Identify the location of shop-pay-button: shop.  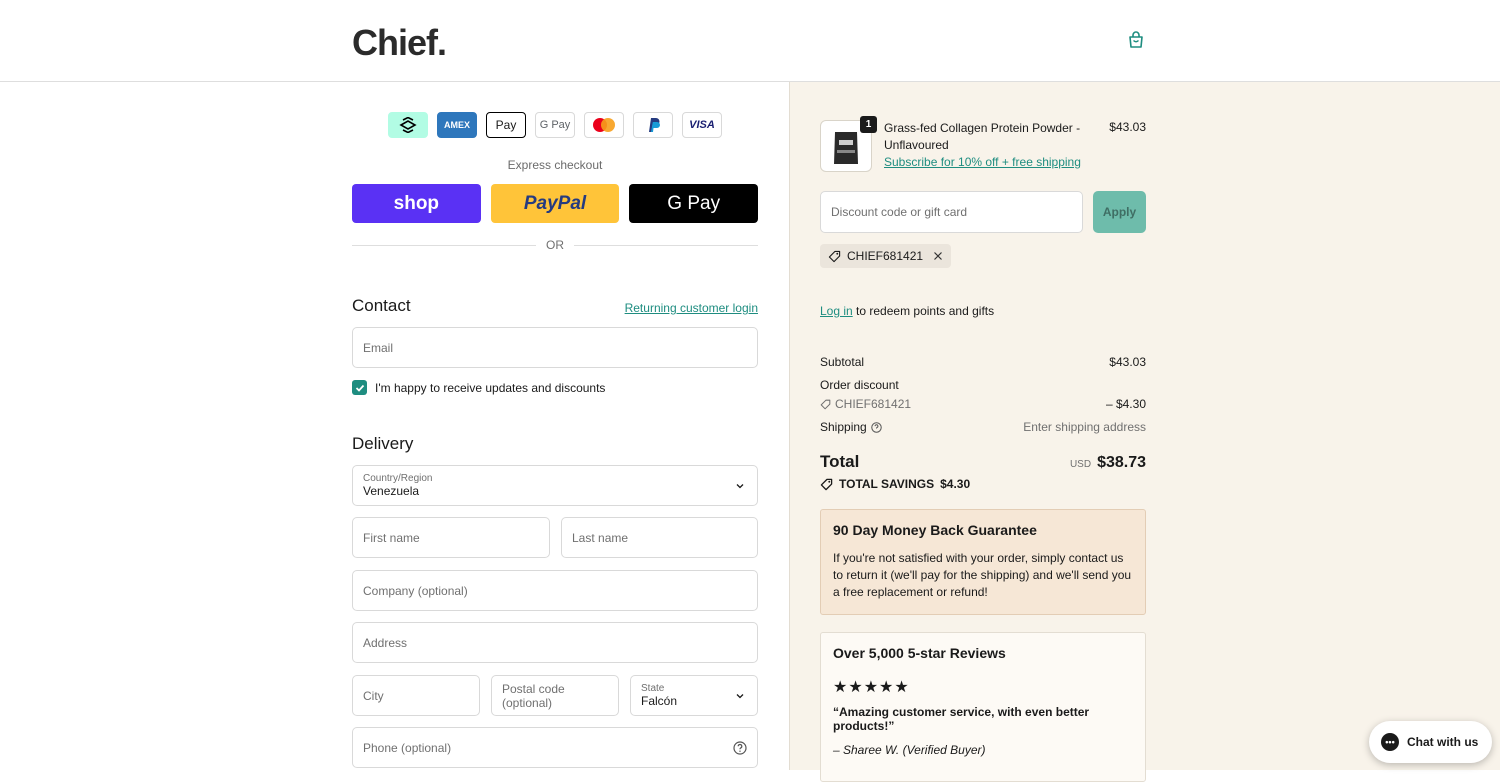
(416, 203).